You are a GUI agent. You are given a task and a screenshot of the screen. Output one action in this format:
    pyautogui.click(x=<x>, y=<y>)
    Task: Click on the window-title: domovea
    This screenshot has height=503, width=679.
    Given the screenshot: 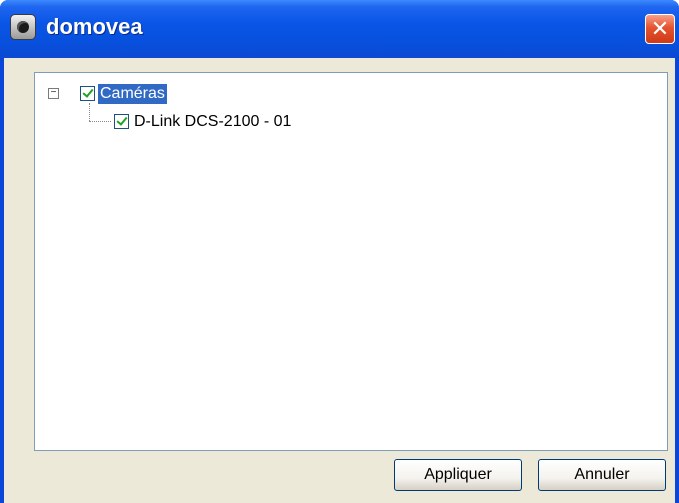 What is the action you would take?
    pyautogui.click(x=94, y=26)
    